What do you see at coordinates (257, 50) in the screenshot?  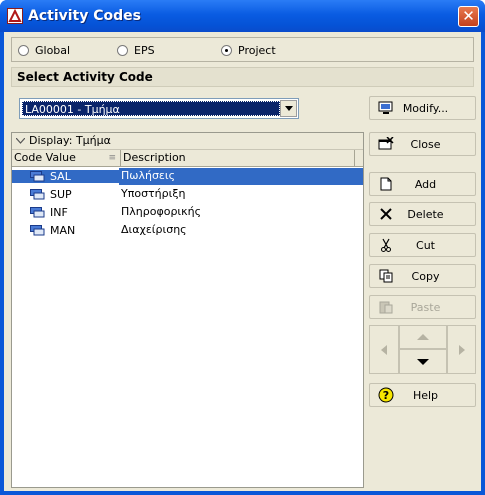 I see `radio-label: Project` at bounding box center [257, 50].